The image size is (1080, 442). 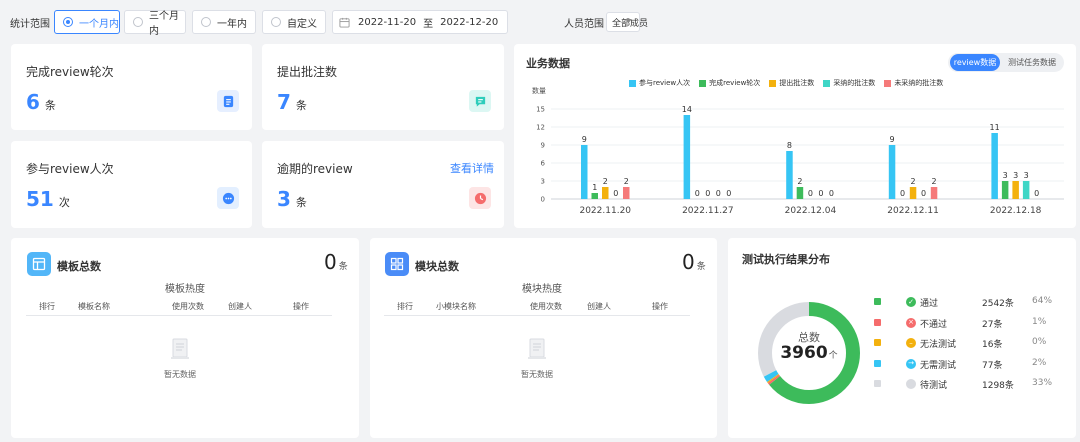 I want to click on card-review-rounds: 完成review轮次 6 条, so click(x=131, y=87).